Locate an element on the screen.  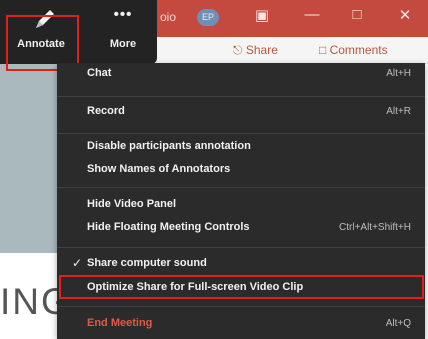
menu-item-label: Chat is located at coordinates (99, 73).